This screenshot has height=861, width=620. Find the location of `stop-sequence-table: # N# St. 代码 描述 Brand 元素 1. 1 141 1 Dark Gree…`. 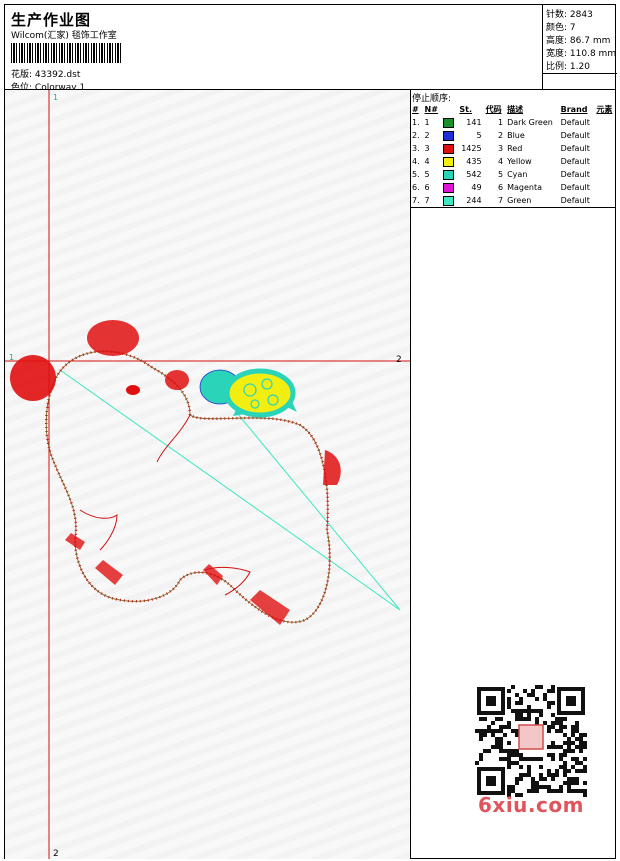

stop-sequence-table: # N# St. 代码 描述 Brand 元素 1. 1 141 1 Dark Gree… is located at coordinates (513, 155).